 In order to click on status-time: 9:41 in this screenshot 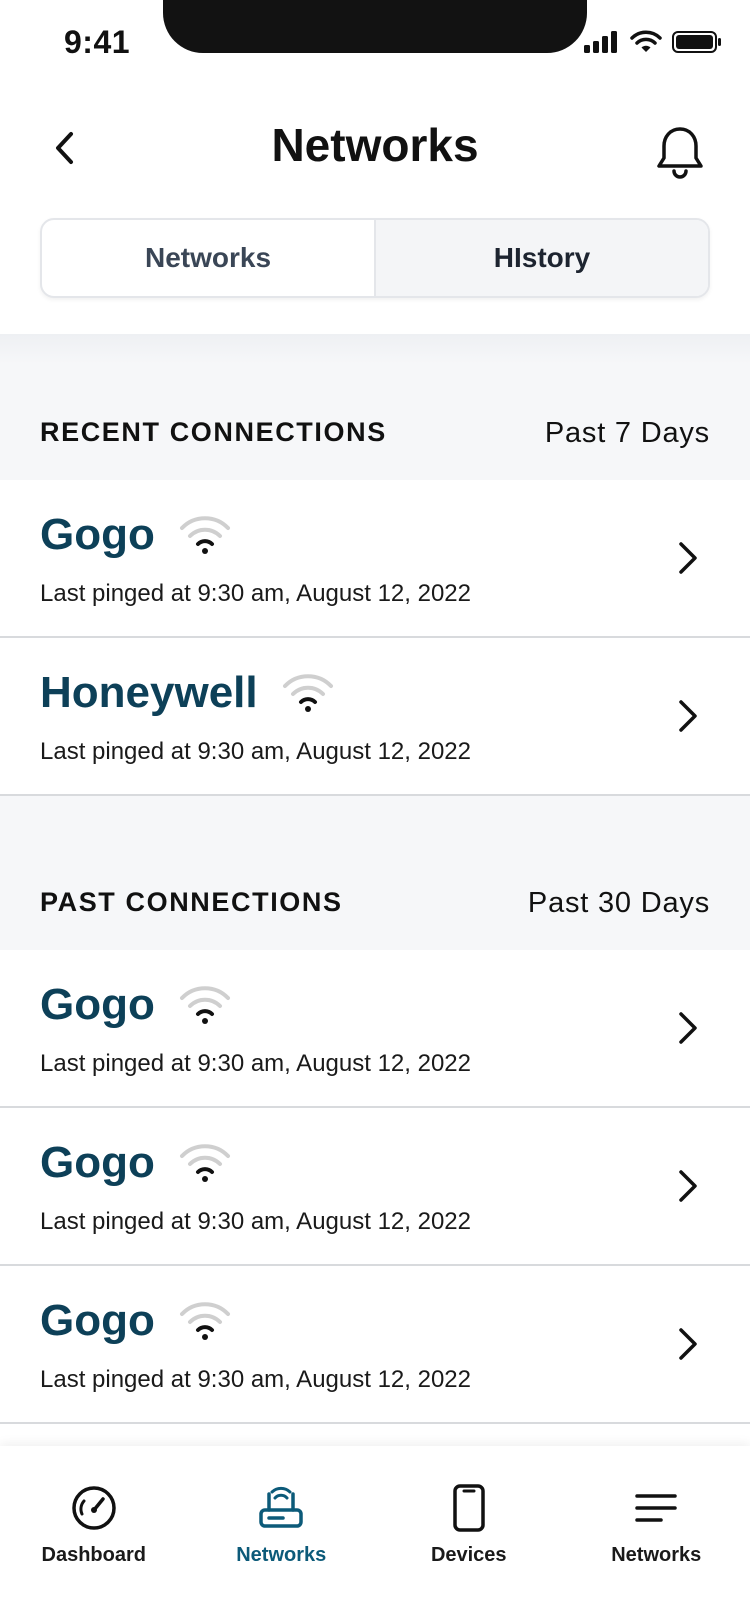, I will do `click(97, 42)`.